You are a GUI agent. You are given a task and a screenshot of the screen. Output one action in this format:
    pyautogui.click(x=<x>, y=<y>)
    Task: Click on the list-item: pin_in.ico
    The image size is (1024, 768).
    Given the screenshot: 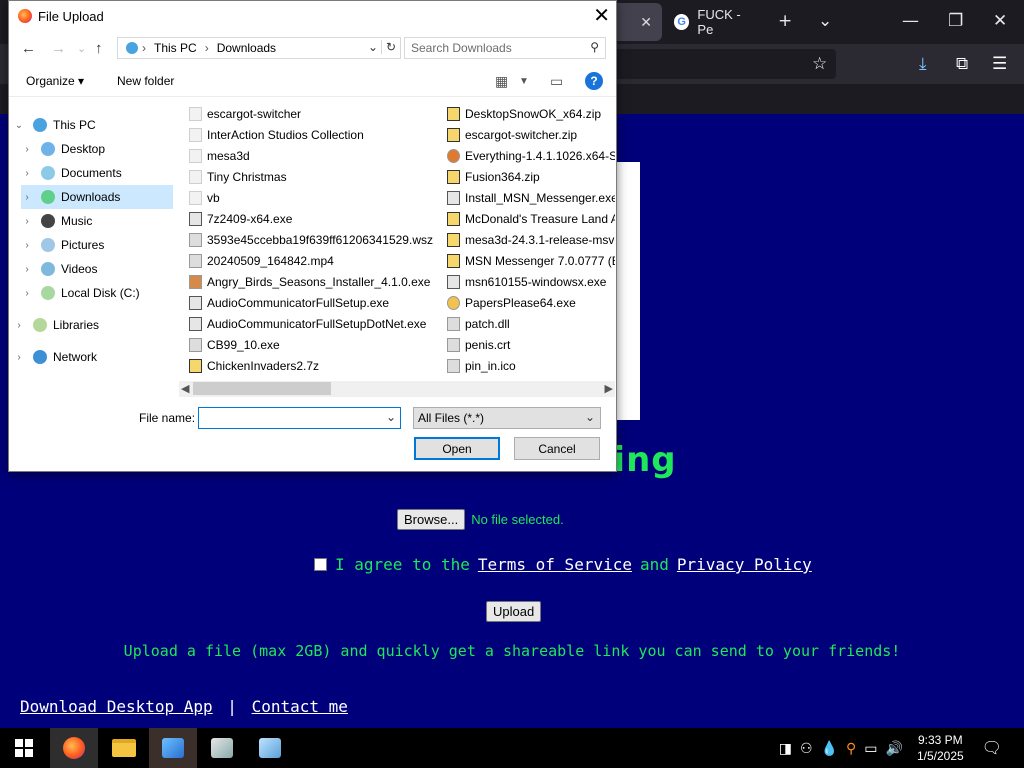 What is the action you would take?
    pyautogui.click(x=531, y=365)
    